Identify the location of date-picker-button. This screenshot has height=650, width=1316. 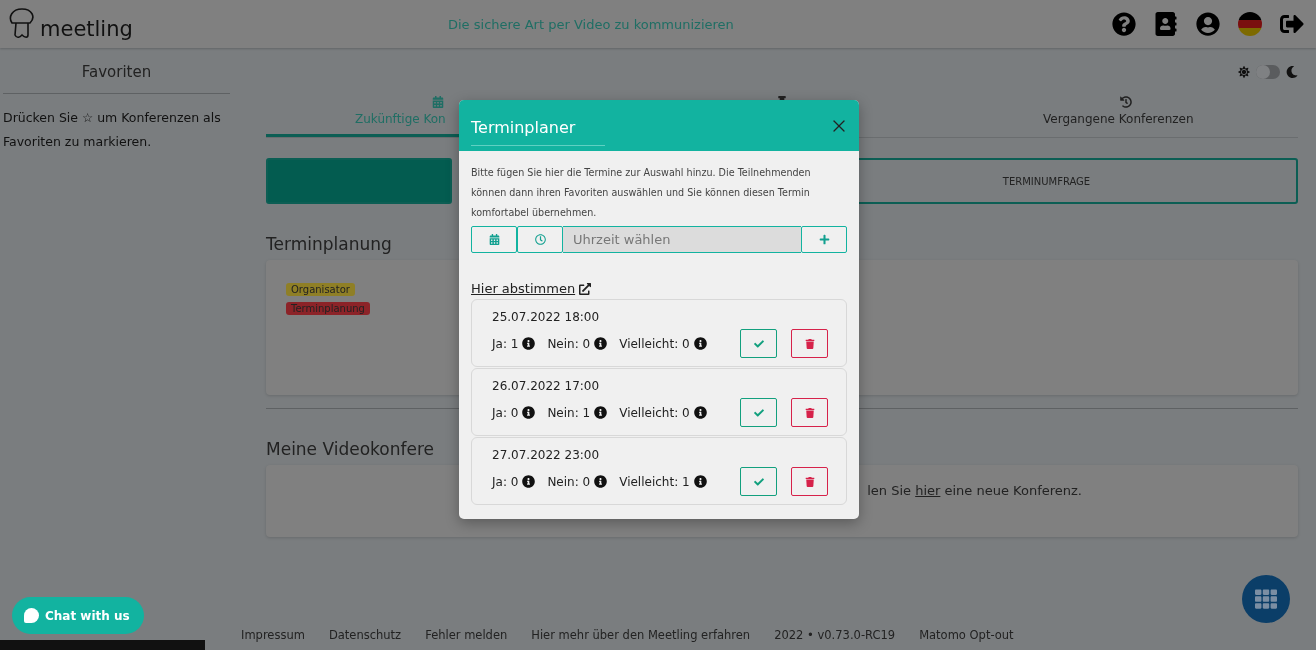
(494, 239).